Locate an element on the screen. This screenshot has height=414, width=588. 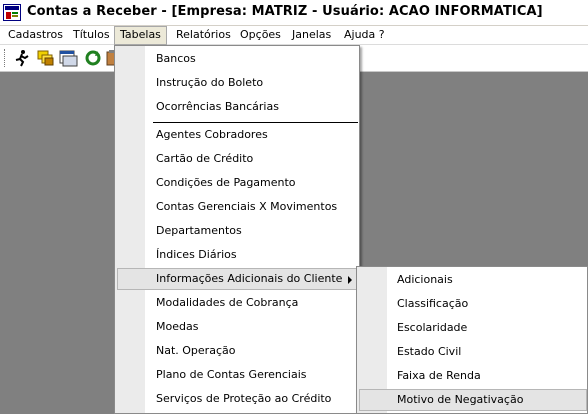
menu-opcoes: Opções is located at coordinates (260, 35).